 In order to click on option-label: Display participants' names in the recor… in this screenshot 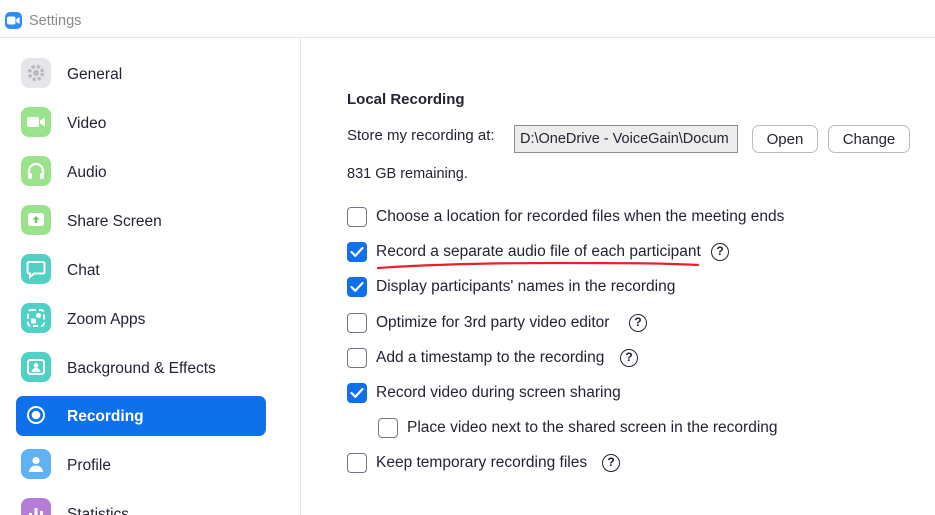, I will do `click(526, 286)`.